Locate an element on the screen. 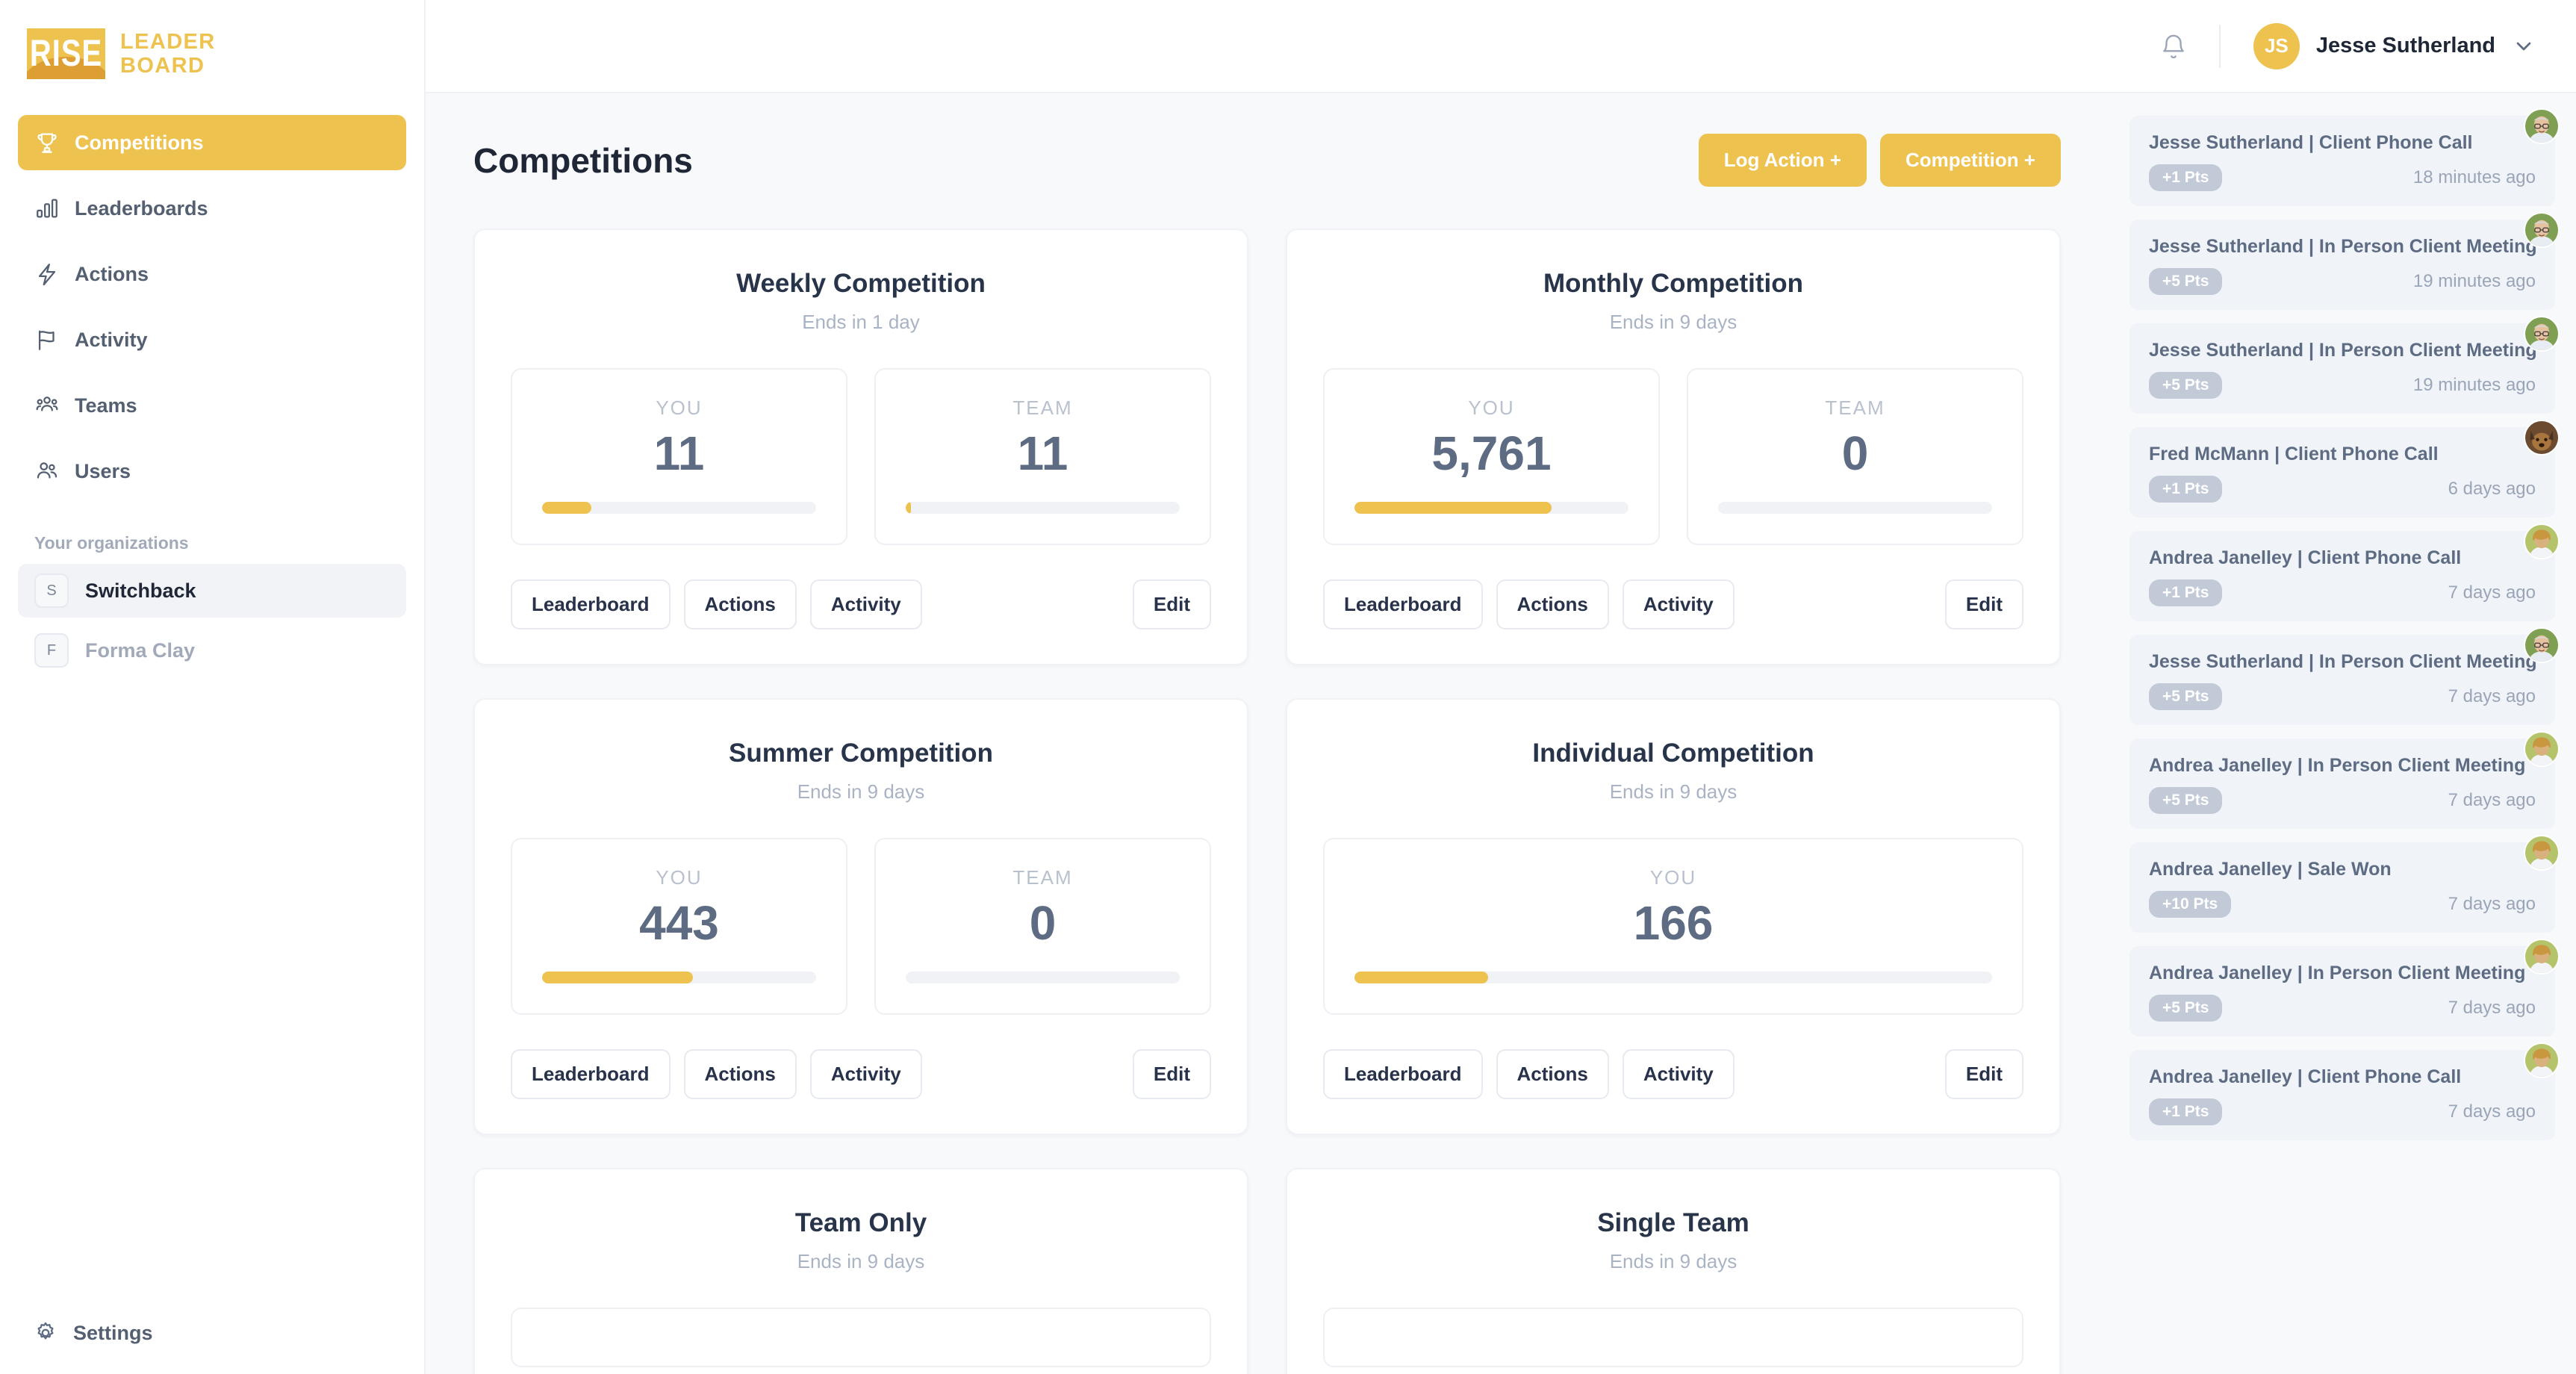 The width and height of the screenshot is (2576, 1374). stat-box-team: TEAM 0 is located at coordinates (1855, 457).